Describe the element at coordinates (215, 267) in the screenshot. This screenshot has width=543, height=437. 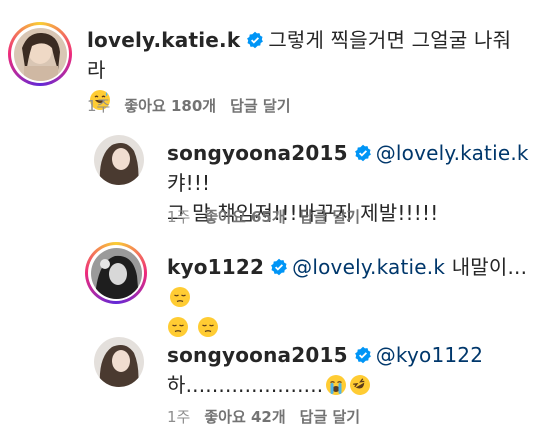
I see `username: kyo1122` at that location.